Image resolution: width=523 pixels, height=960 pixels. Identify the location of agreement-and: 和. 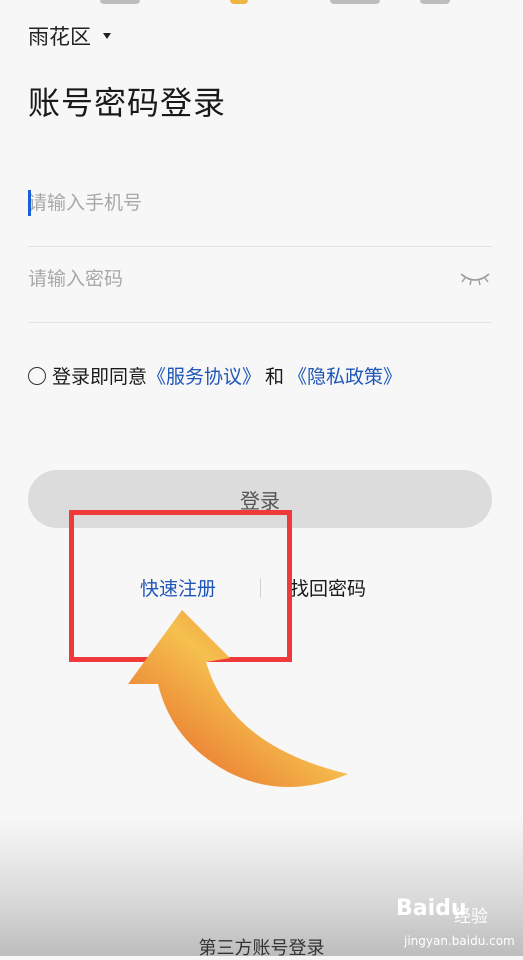
(275, 377).